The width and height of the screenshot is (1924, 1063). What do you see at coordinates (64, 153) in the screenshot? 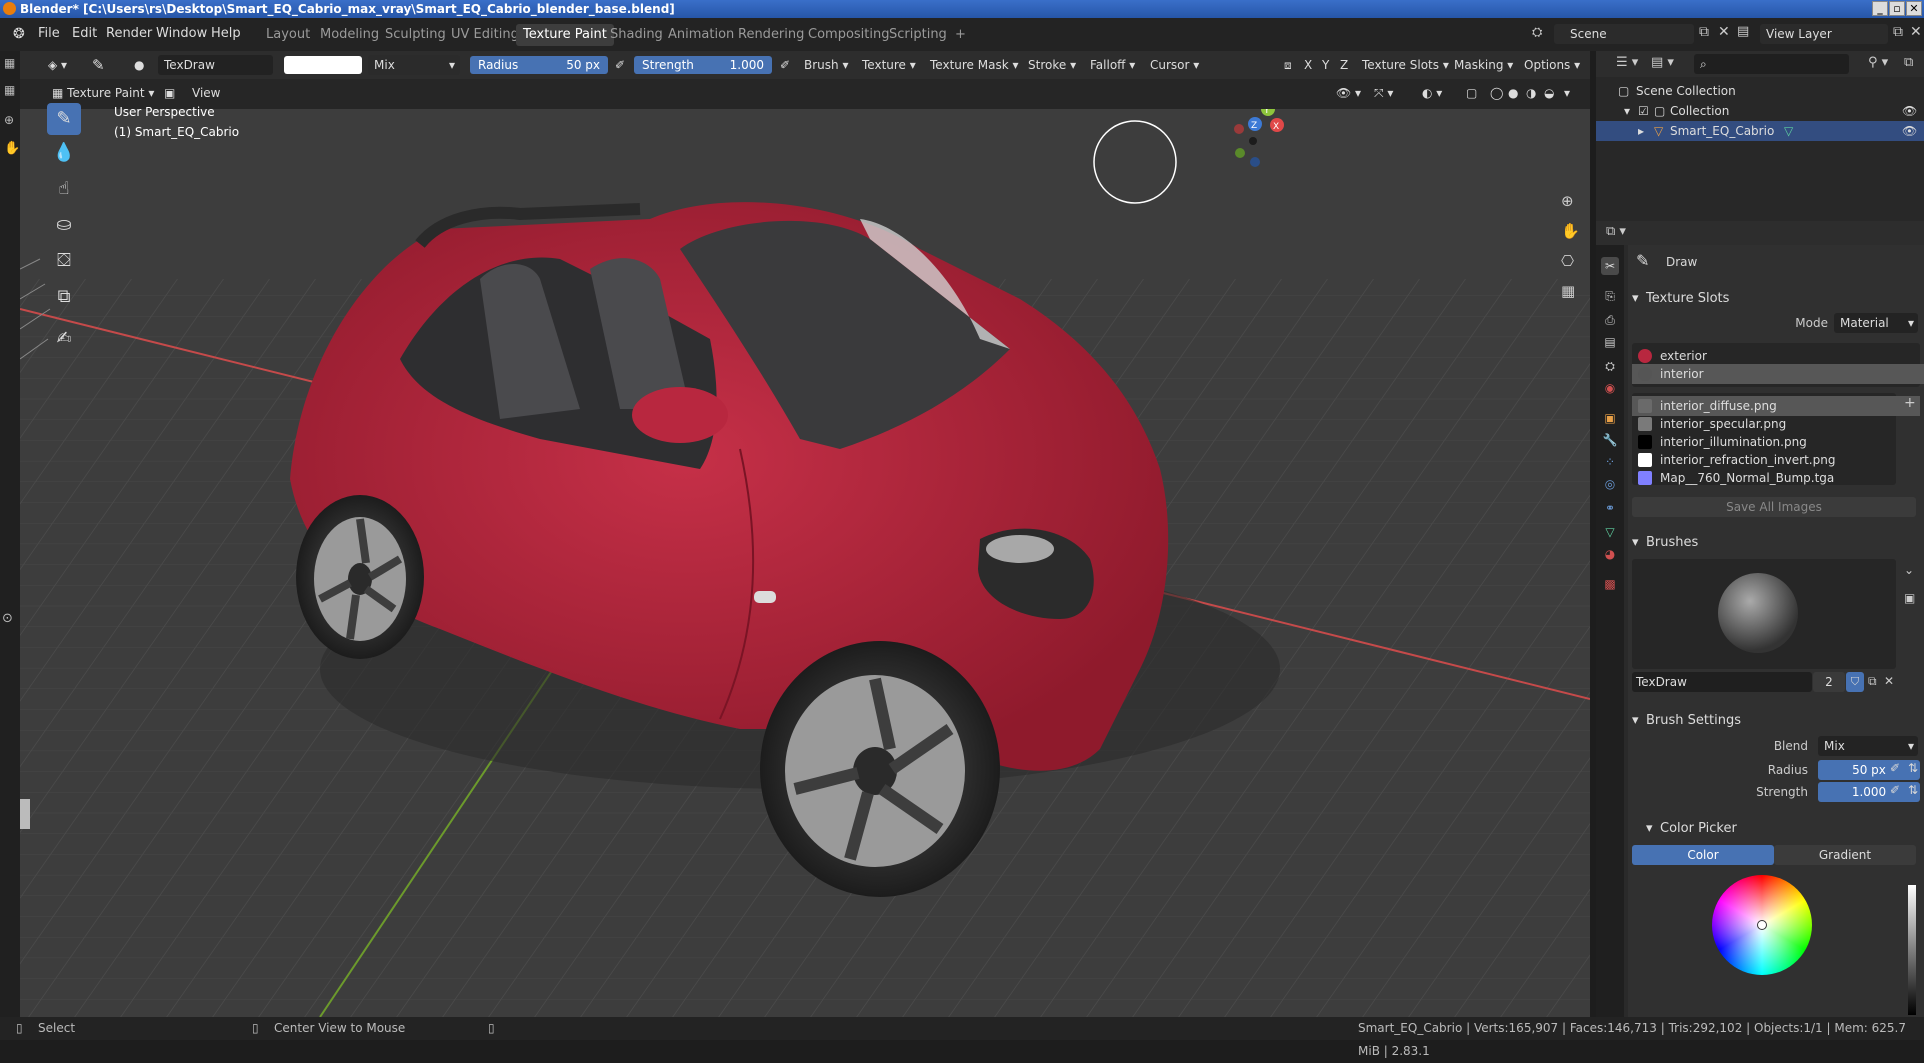
I see `soften-tool-button: 💧` at bounding box center [64, 153].